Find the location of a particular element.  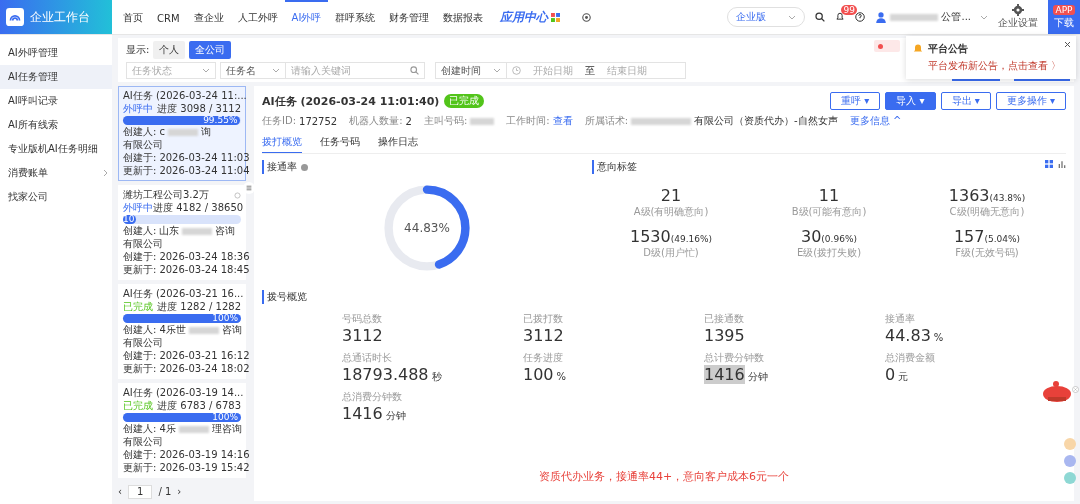

annotation-text: 资质代办业务，接通率44+，意向客户成本6元一个 is located at coordinates (664, 476).